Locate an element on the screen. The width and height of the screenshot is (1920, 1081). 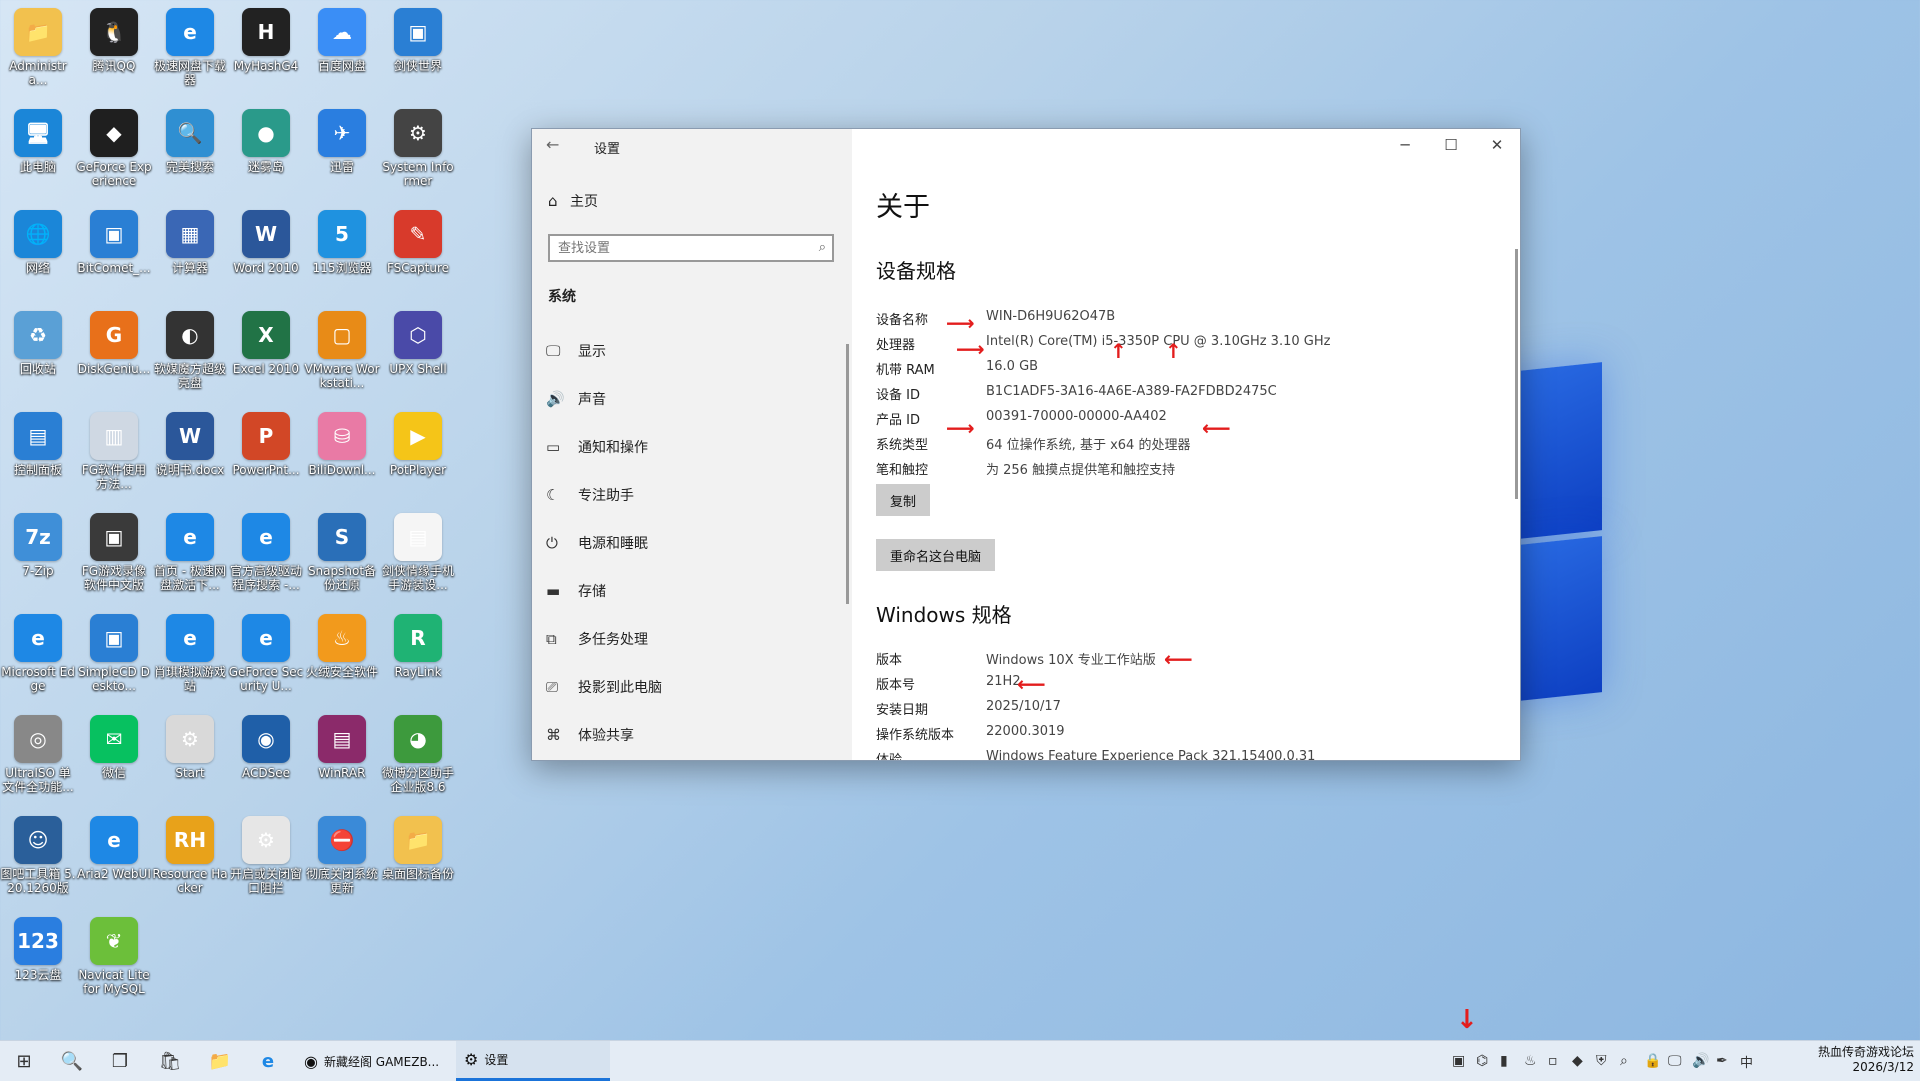
desktop-icon: 🔍 完美搜索 is located at coordinates (190, 153).